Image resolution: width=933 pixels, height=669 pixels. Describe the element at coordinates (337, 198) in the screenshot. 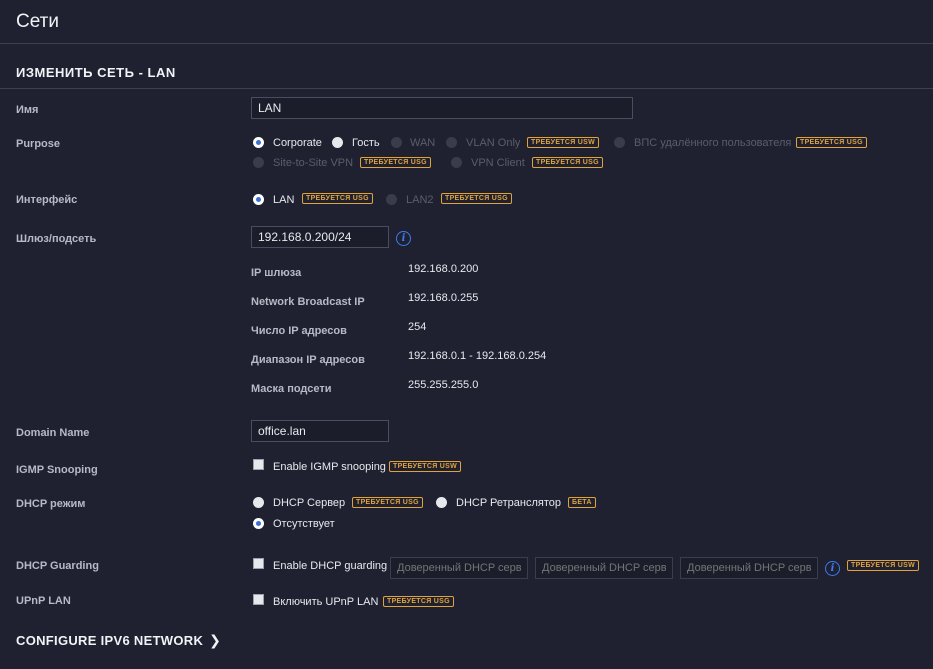

I see `interface-lan-badge: ТРЕБУЕТСЯ USG` at that location.